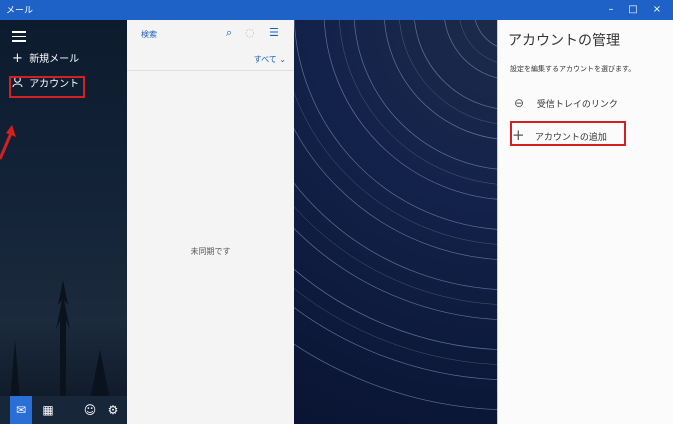 The width and height of the screenshot is (673, 424). I want to click on sync-icon: ◌, so click(250, 32).